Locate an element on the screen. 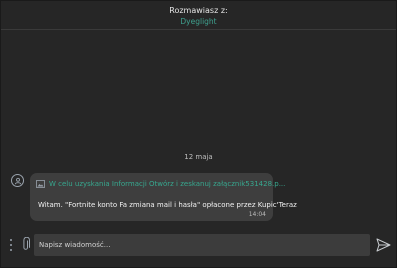  paperclip-icon is located at coordinates (26, 244).